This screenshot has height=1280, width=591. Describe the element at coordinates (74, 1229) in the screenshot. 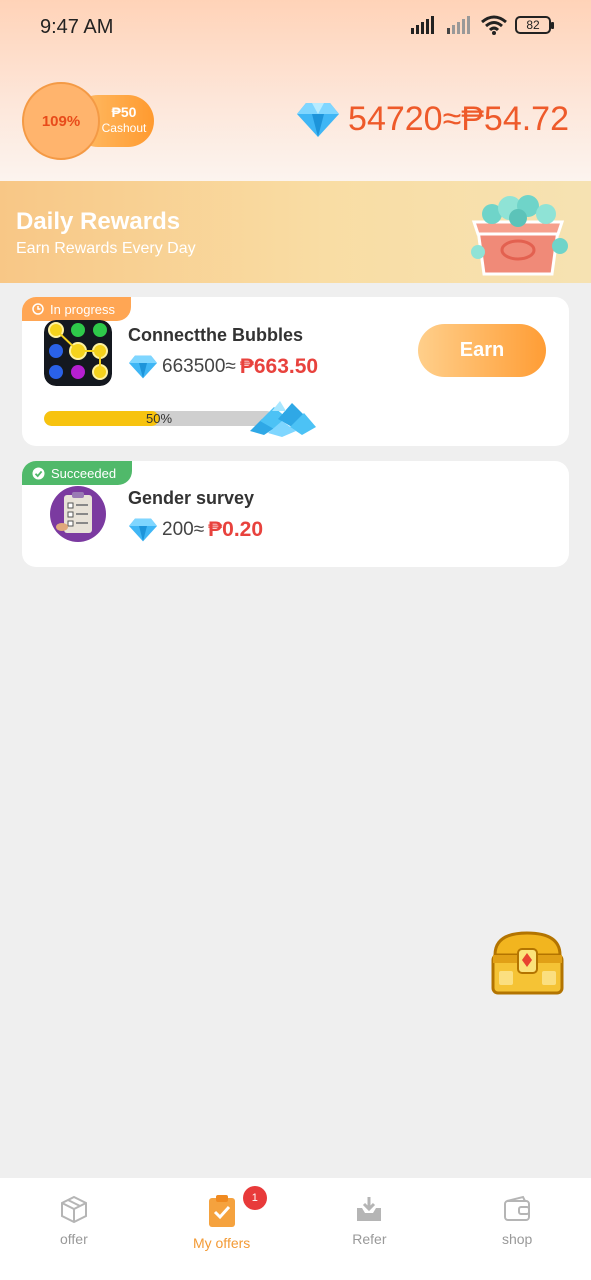

I see `nav-item-offer: offer` at that location.